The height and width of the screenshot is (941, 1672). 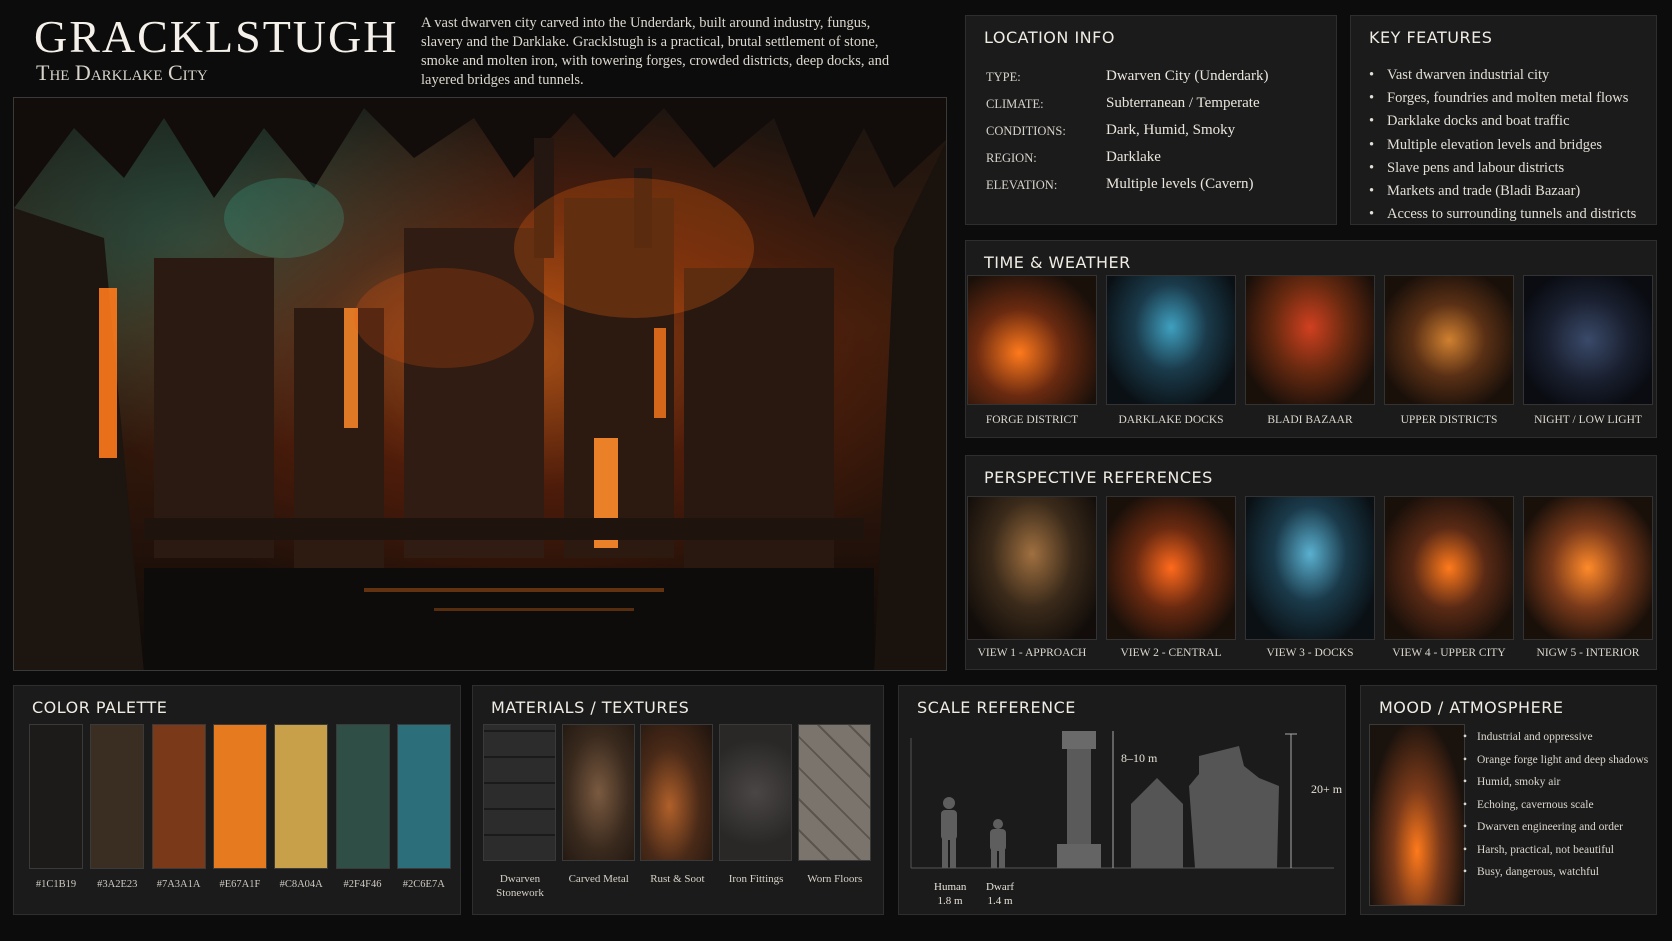 What do you see at coordinates (998, 843) in the screenshot?
I see `dwarf-silhouette-icon` at bounding box center [998, 843].